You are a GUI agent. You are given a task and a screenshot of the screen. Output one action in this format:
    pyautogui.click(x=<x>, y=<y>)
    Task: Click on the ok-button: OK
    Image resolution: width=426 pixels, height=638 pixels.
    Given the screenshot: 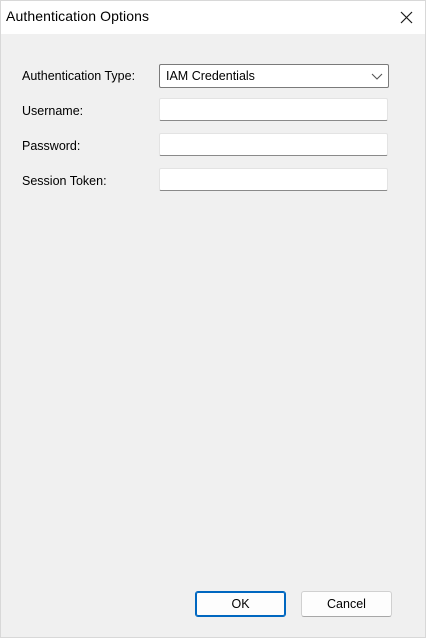 What is the action you would take?
    pyautogui.click(x=240, y=604)
    